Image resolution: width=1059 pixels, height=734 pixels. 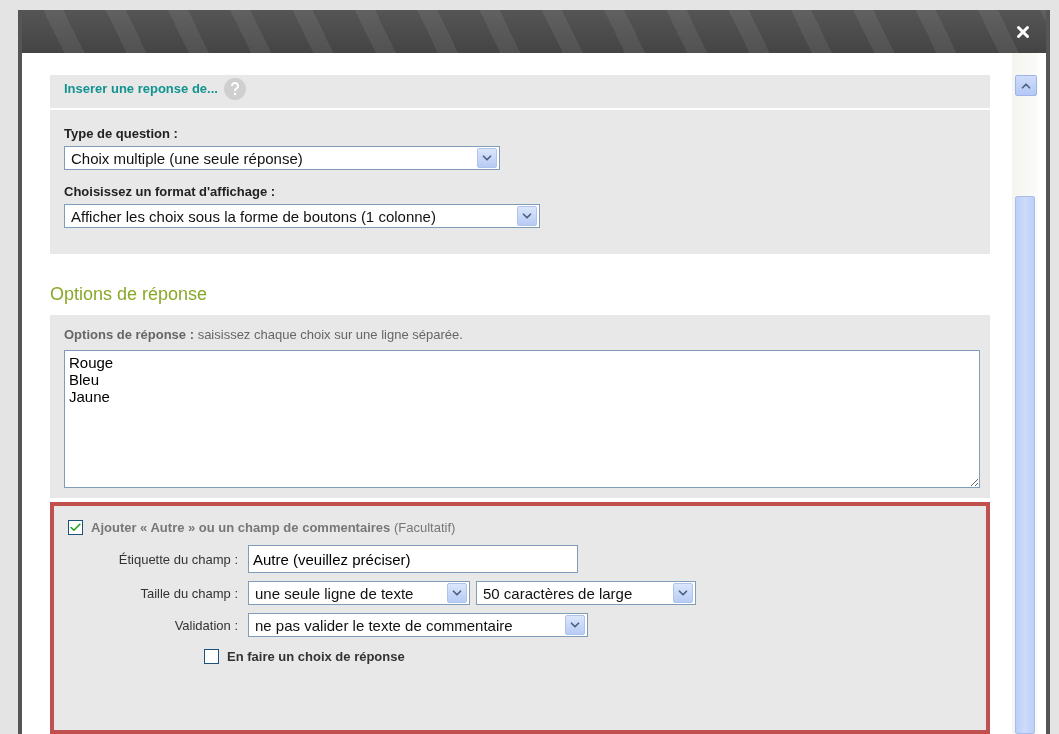 What do you see at coordinates (170, 191) in the screenshot?
I see `field-label: Choisissez un format d'affichage :` at bounding box center [170, 191].